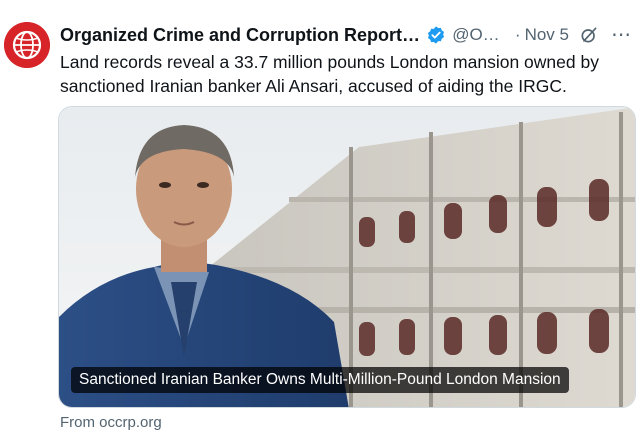 This screenshot has height=441, width=640. I want to click on avatar, so click(27, 45).